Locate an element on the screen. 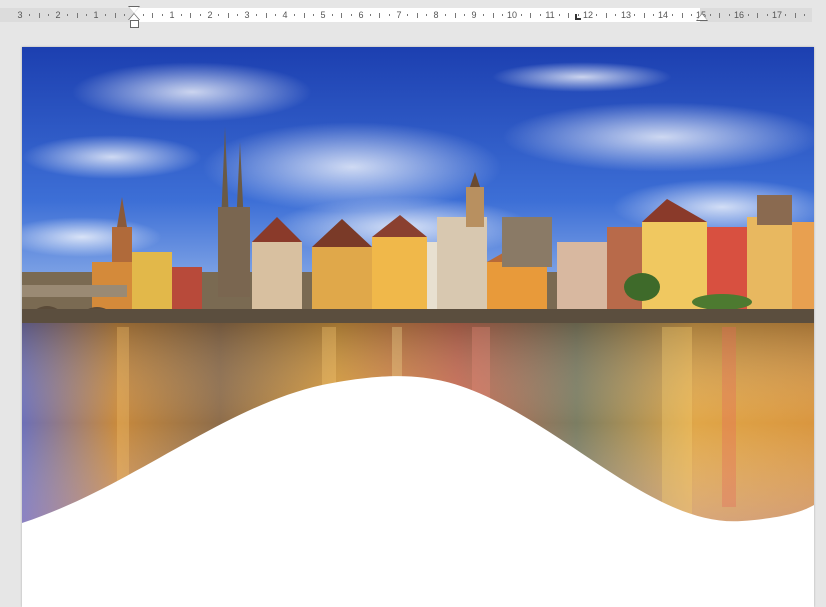  ruler-number: 12 is located at coordinates (588, 15).